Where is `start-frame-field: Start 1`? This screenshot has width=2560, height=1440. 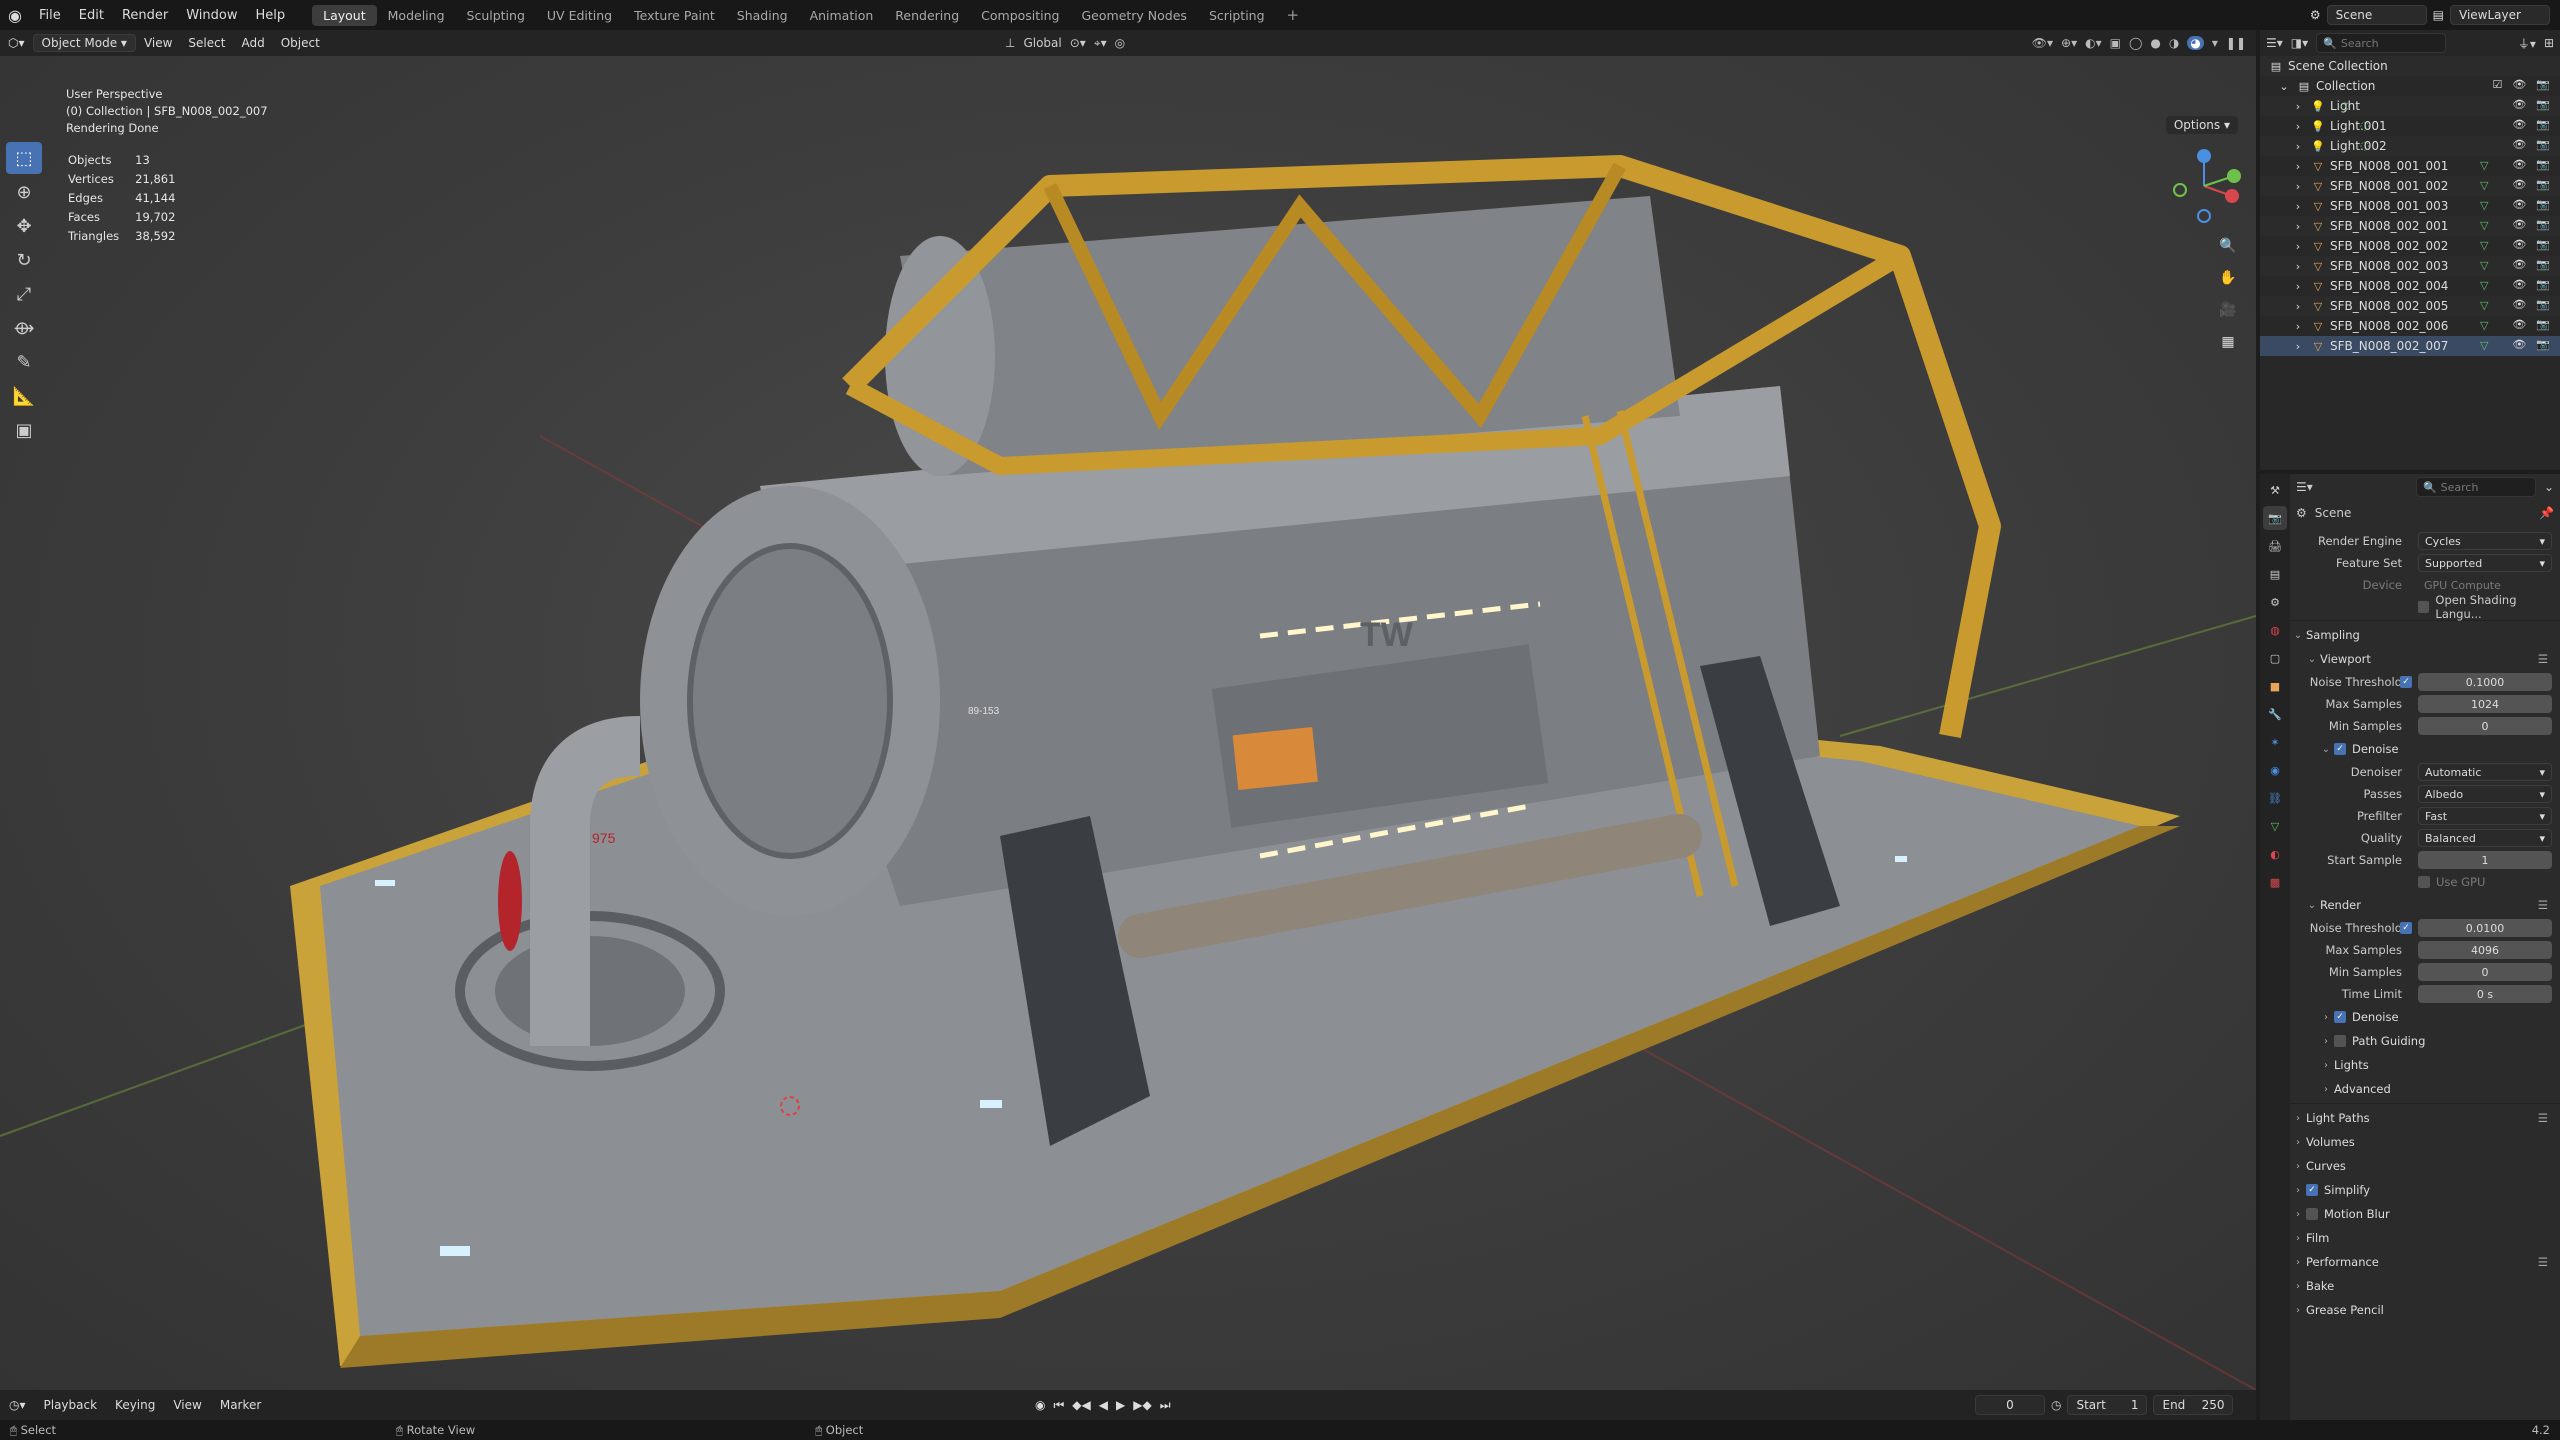
start-frame-field: Start 1 is located at coordinates (2107, 1405).